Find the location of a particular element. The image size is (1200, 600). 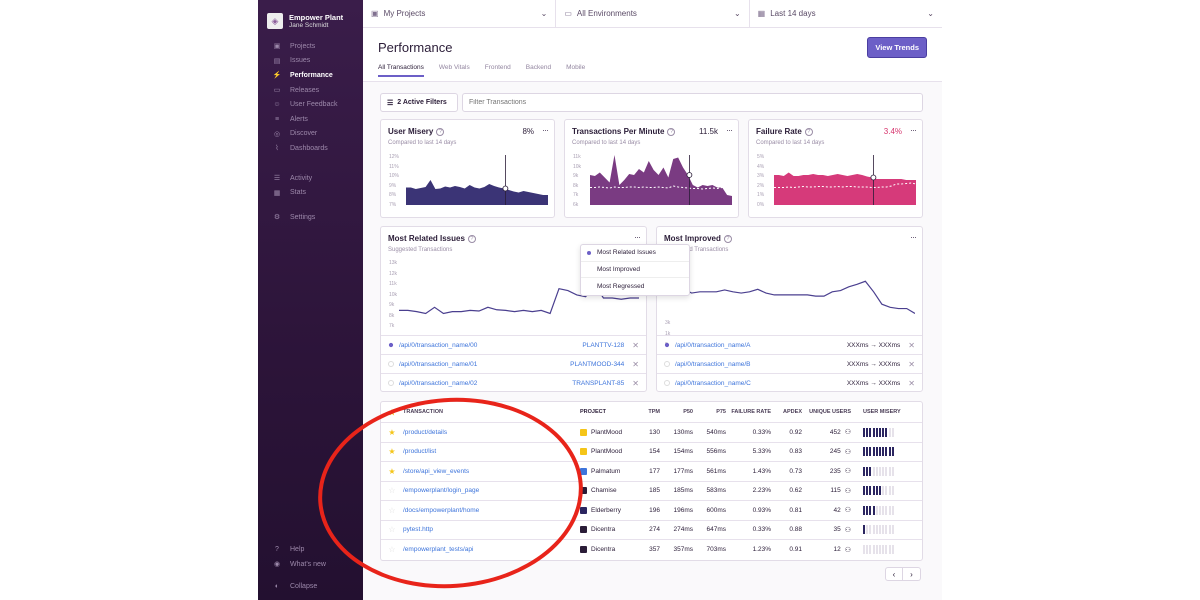

column-header-unique-users: Unique Users is located at coordinates (826, 412).